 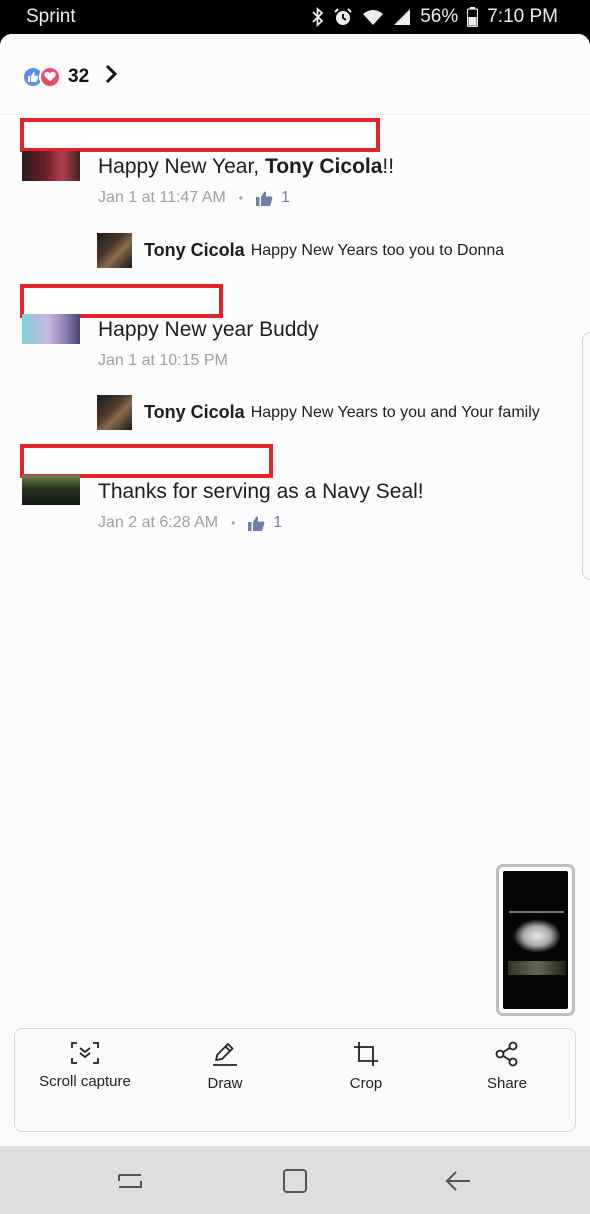 I want to click on crop-icon, so click(x=366, y=1054).